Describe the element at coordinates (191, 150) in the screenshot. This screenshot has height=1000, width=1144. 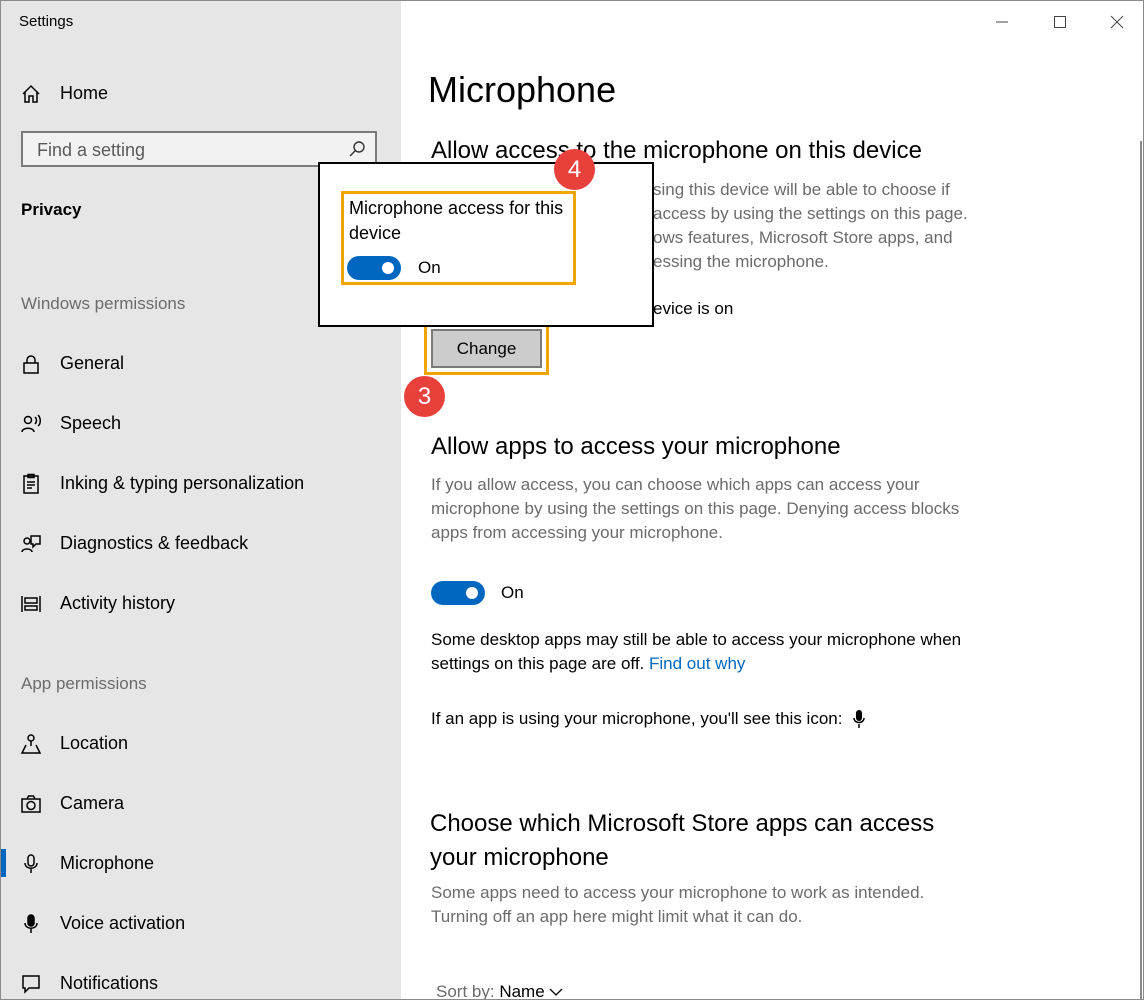
I see `search-input` at that location.